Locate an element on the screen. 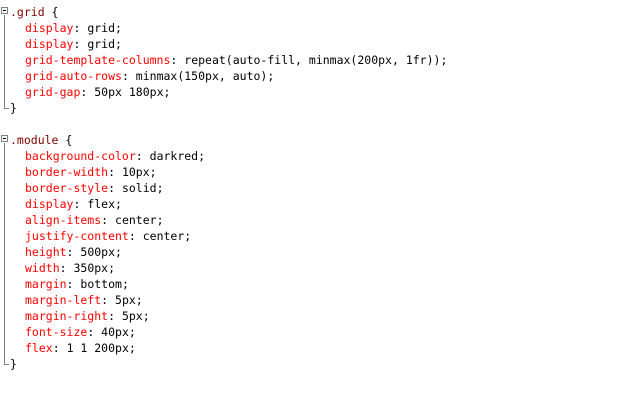  close-brace: } is located at coordinates (13, 364).